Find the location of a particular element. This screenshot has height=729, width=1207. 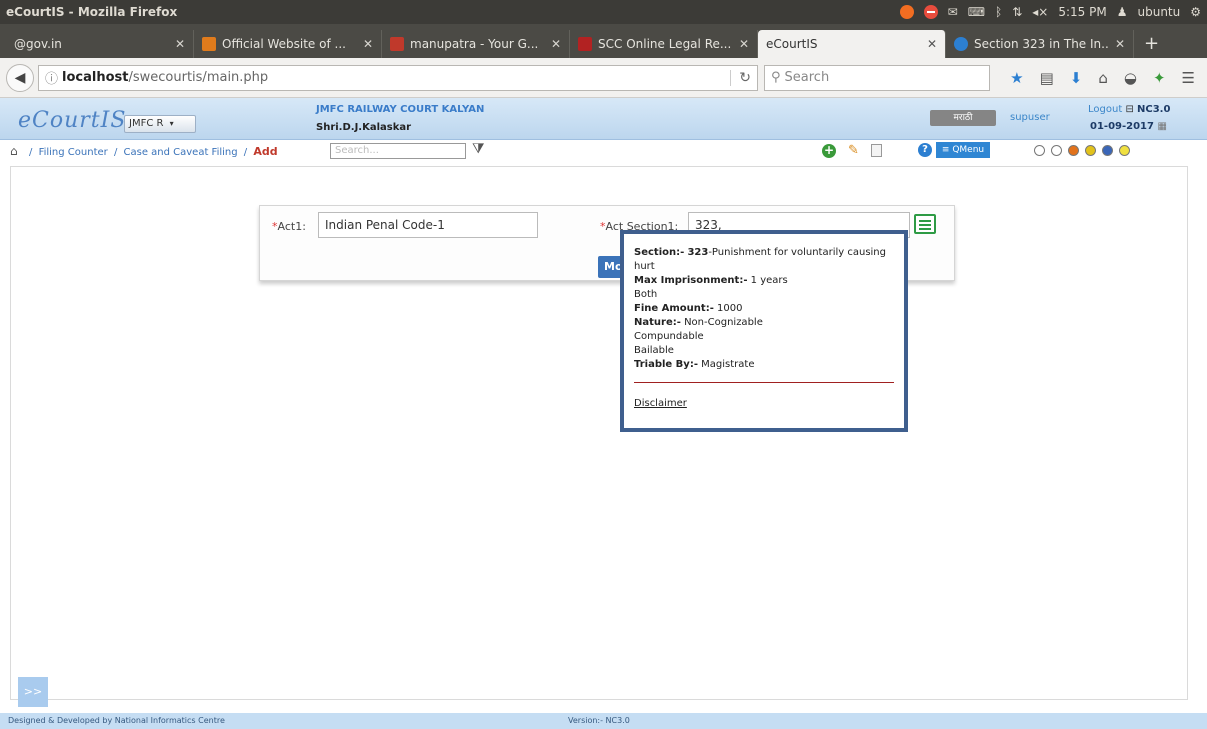

court-select: JMFC R ▾ is located at coordinates (160, 124).